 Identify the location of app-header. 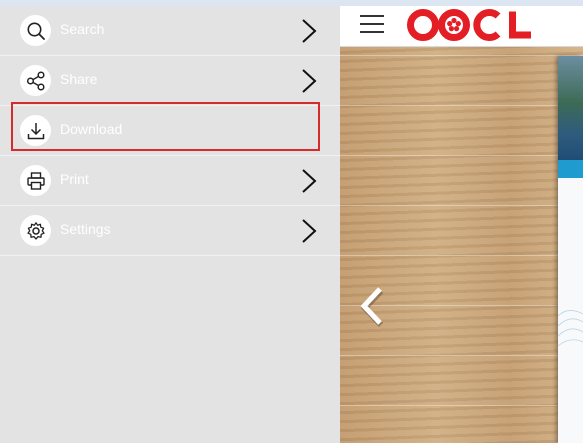
(461, 26).